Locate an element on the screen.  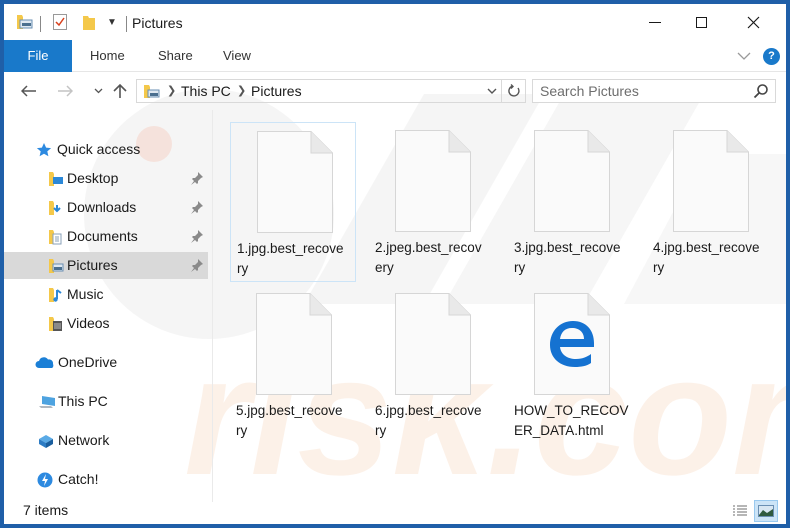
nav-pictures: Pictures is located at coordinates (106, 265).